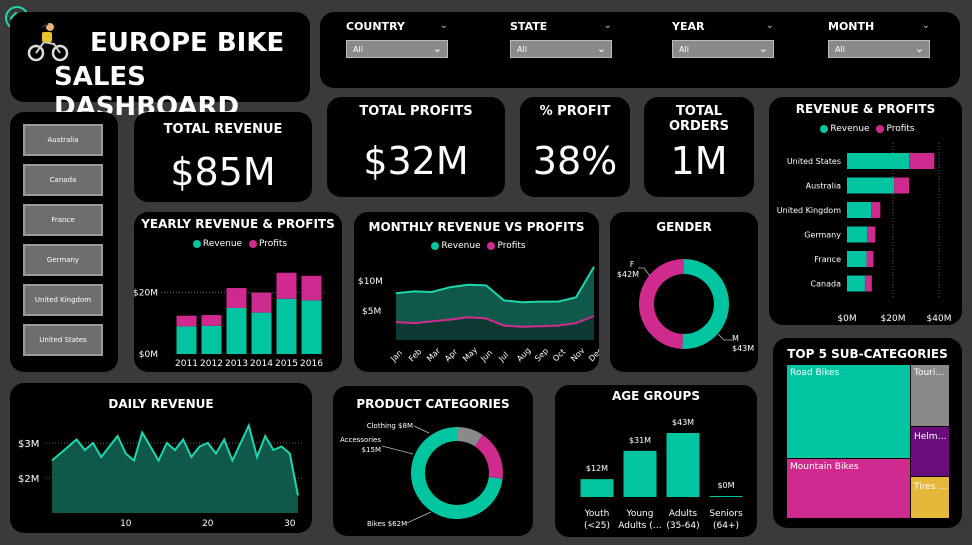  I want to click on month-filter: MONTH ⌄ All ⌄, so click(879, 39).